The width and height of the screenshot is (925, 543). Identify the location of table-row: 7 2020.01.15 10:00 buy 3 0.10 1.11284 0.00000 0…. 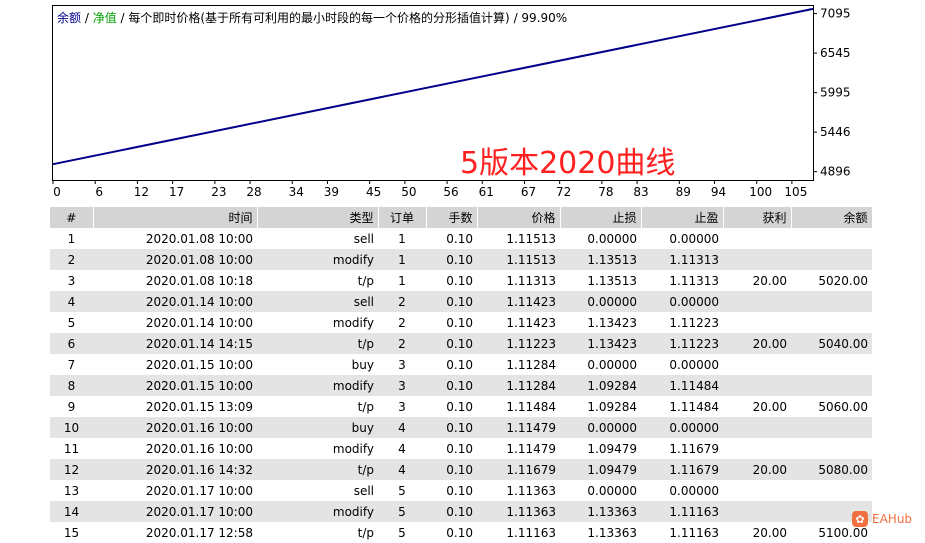
(461, 364).